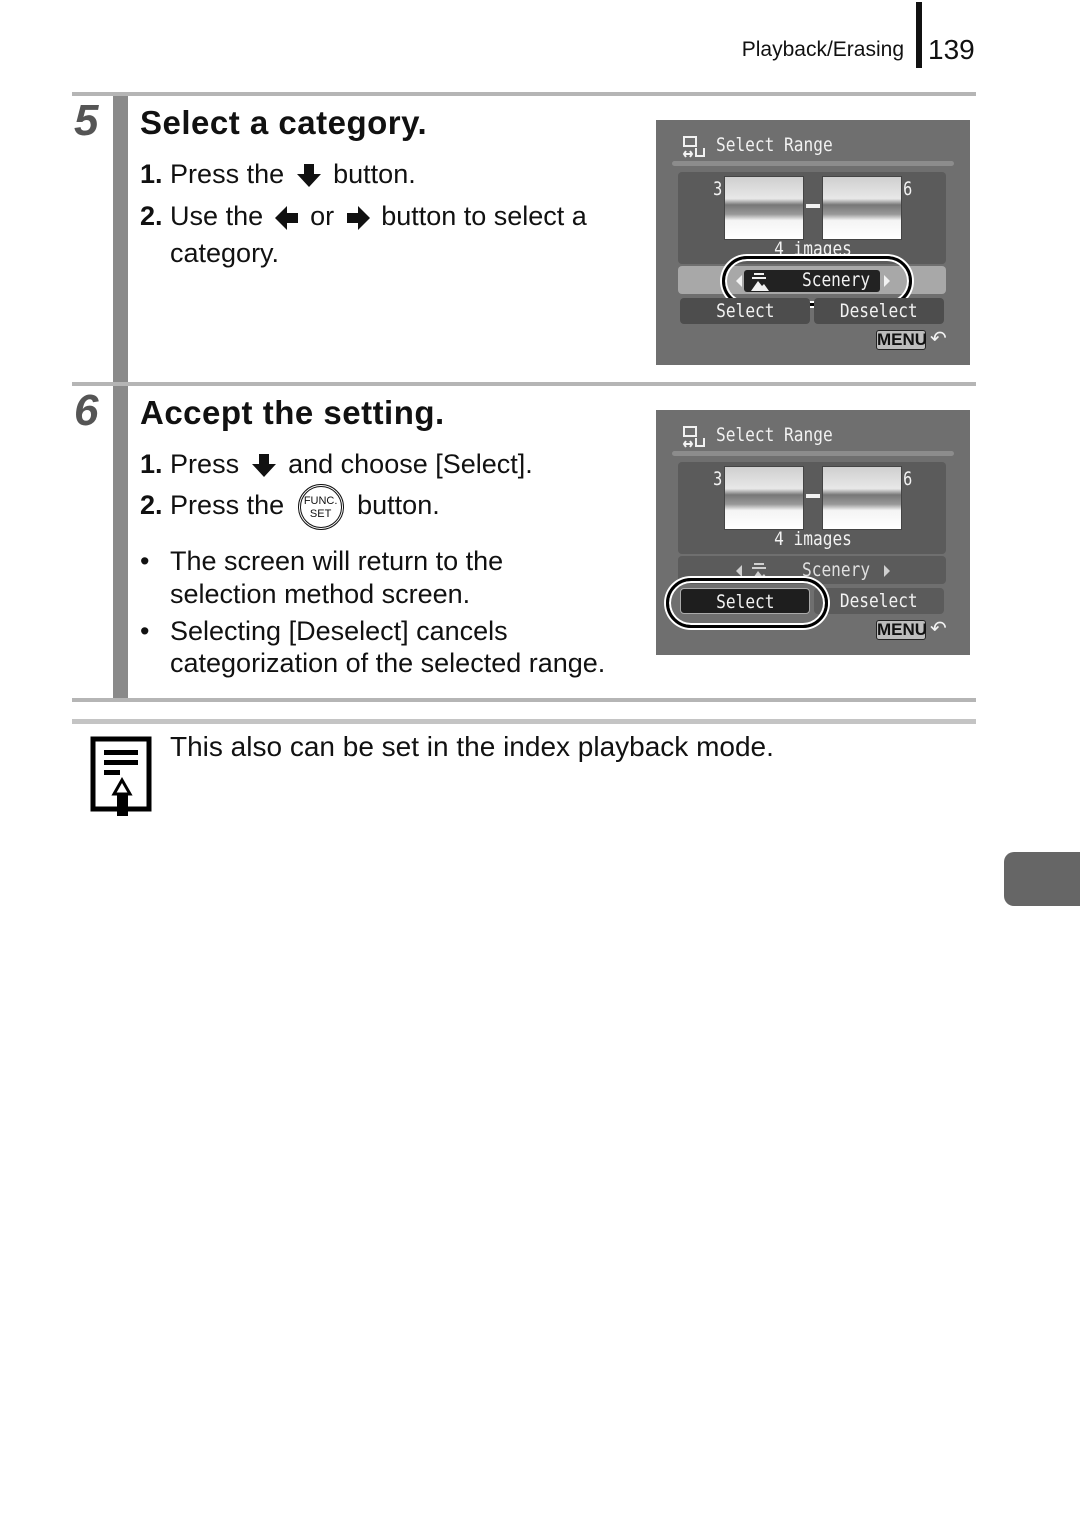  What do you see at coordinates (813, 539) in the screenshot?
I see `image-count: 4 images` at bounding box center [813, 539].